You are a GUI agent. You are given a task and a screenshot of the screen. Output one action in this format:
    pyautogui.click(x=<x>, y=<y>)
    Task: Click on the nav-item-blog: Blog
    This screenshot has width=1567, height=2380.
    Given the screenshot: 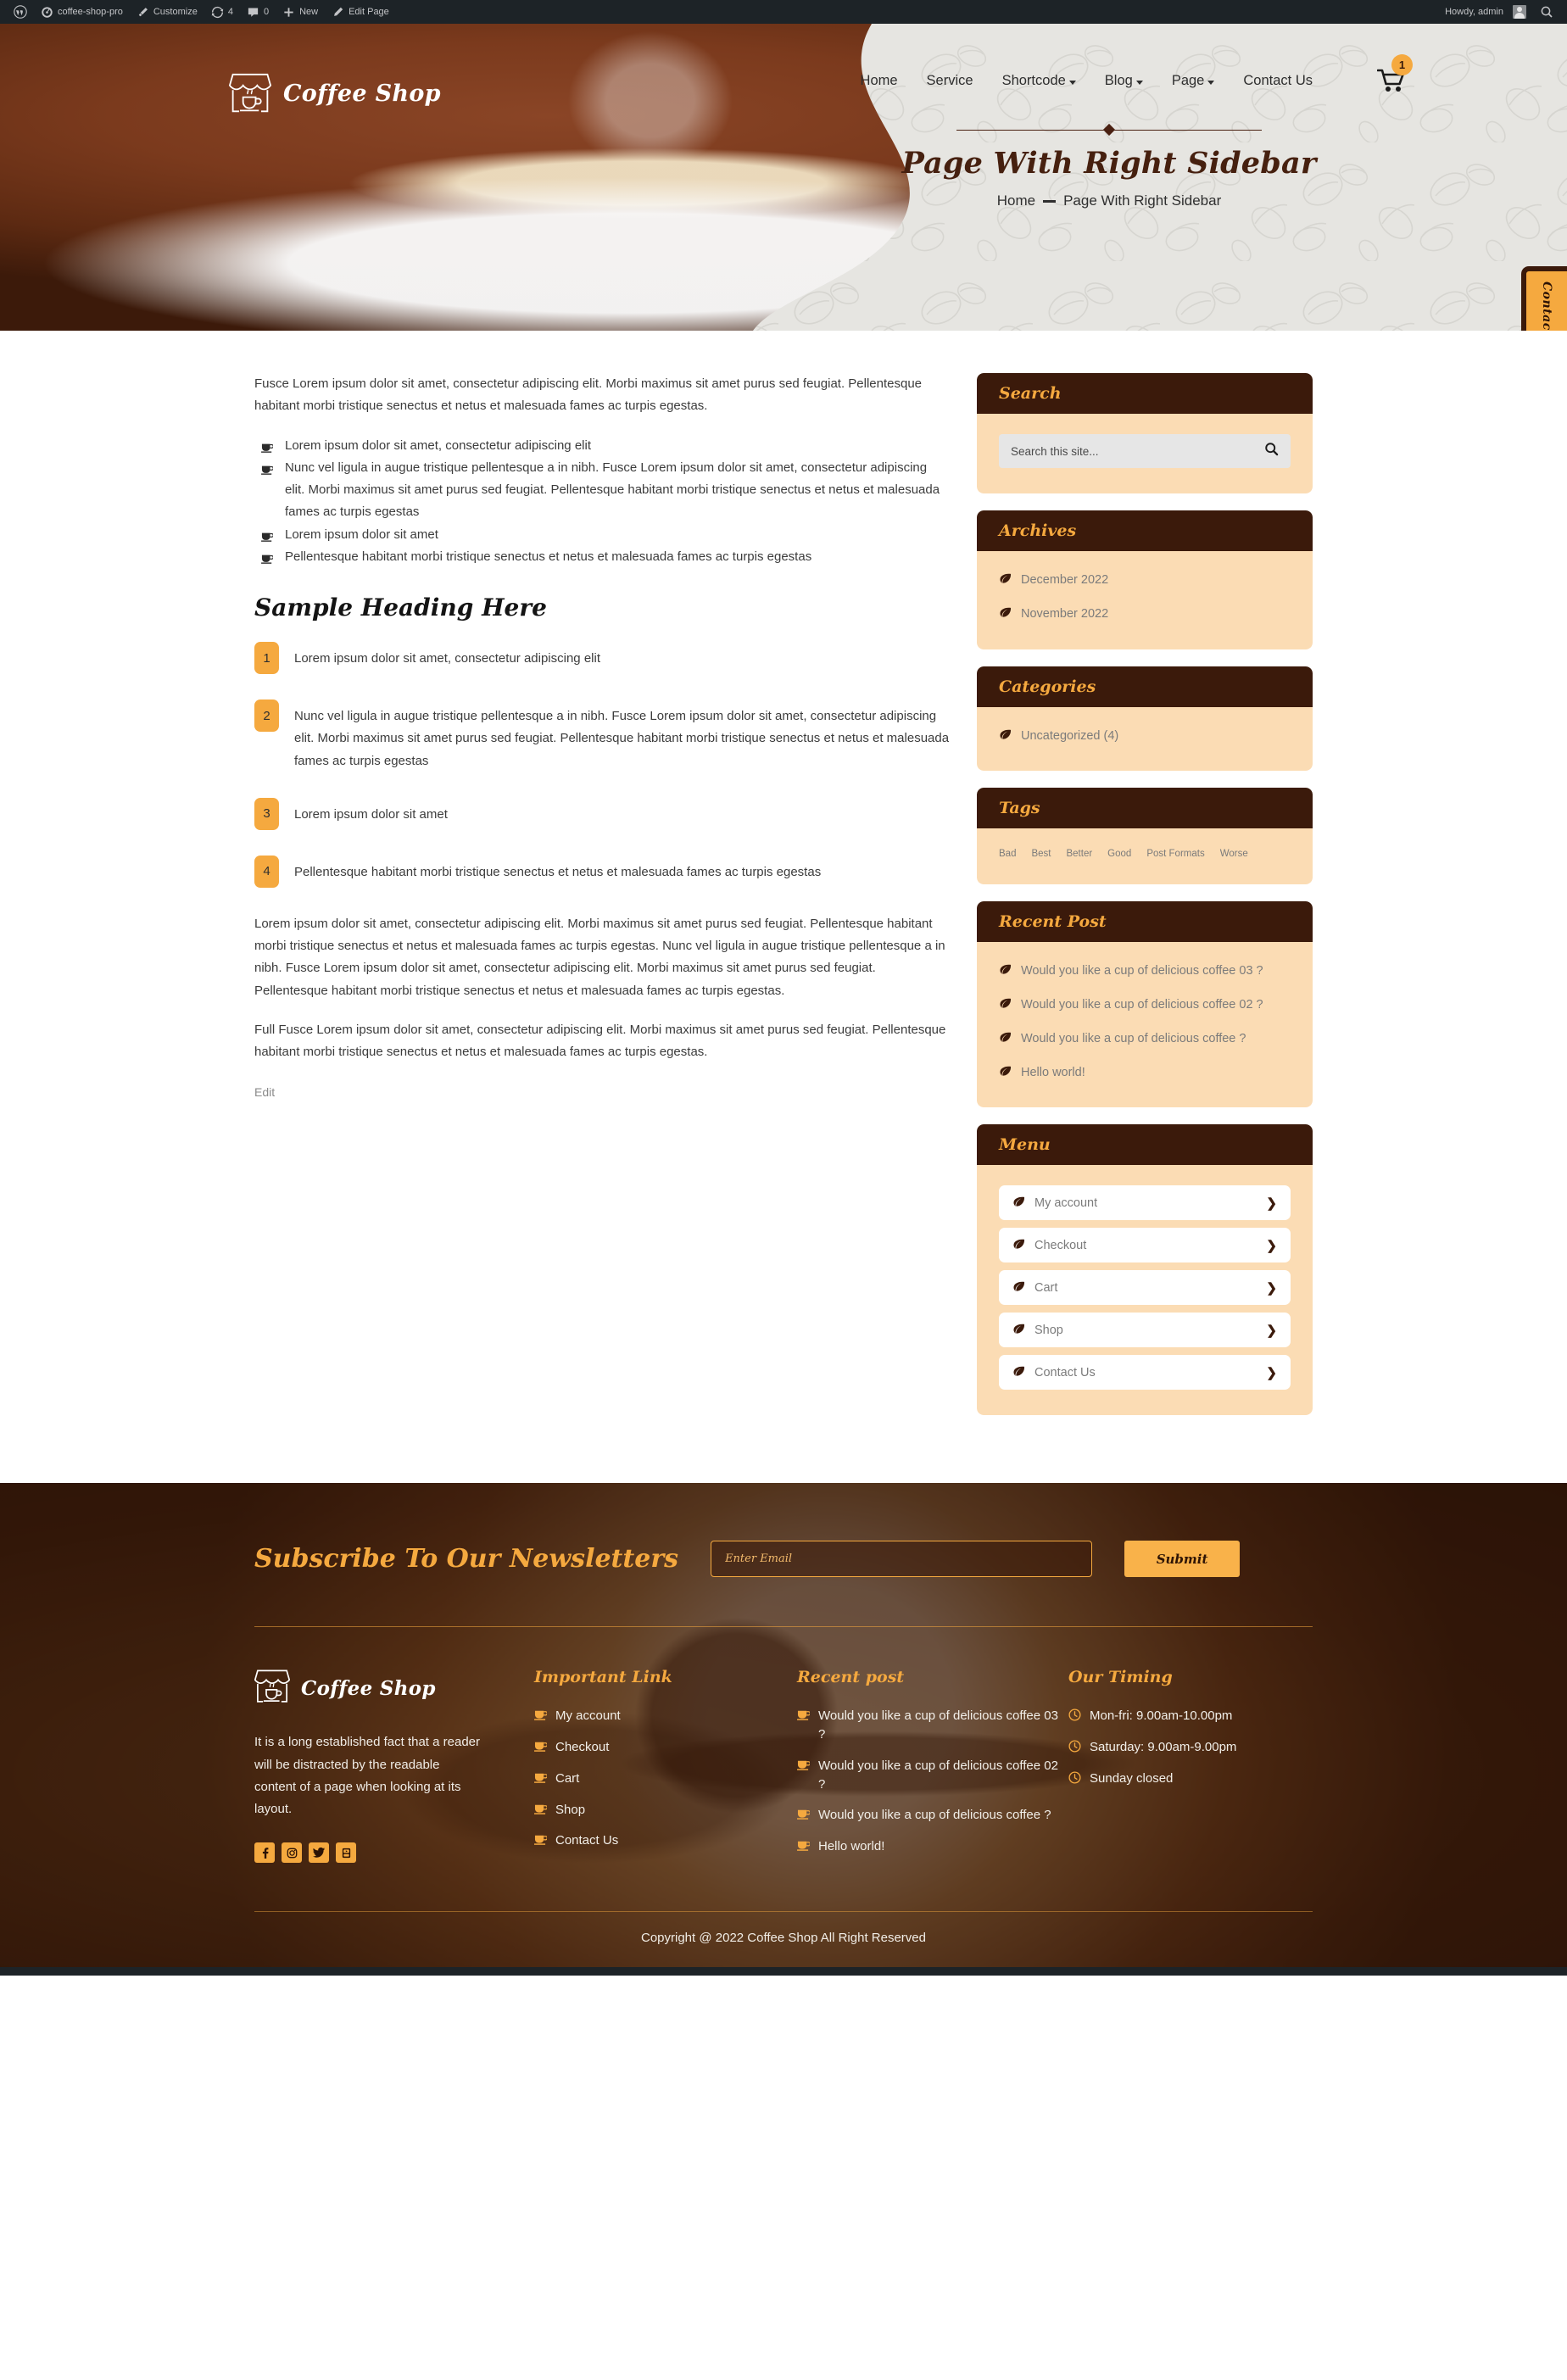 What is the action you would take?
    pyautogui.click(x=1124, y=81)
    